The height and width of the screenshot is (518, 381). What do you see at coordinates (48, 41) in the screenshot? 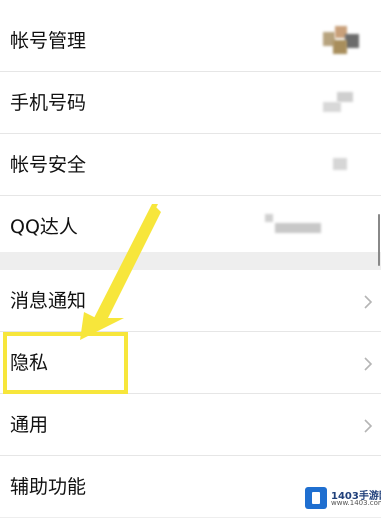
I see `settings-row-label: 帐号管理` at bounding box center [48, 41].